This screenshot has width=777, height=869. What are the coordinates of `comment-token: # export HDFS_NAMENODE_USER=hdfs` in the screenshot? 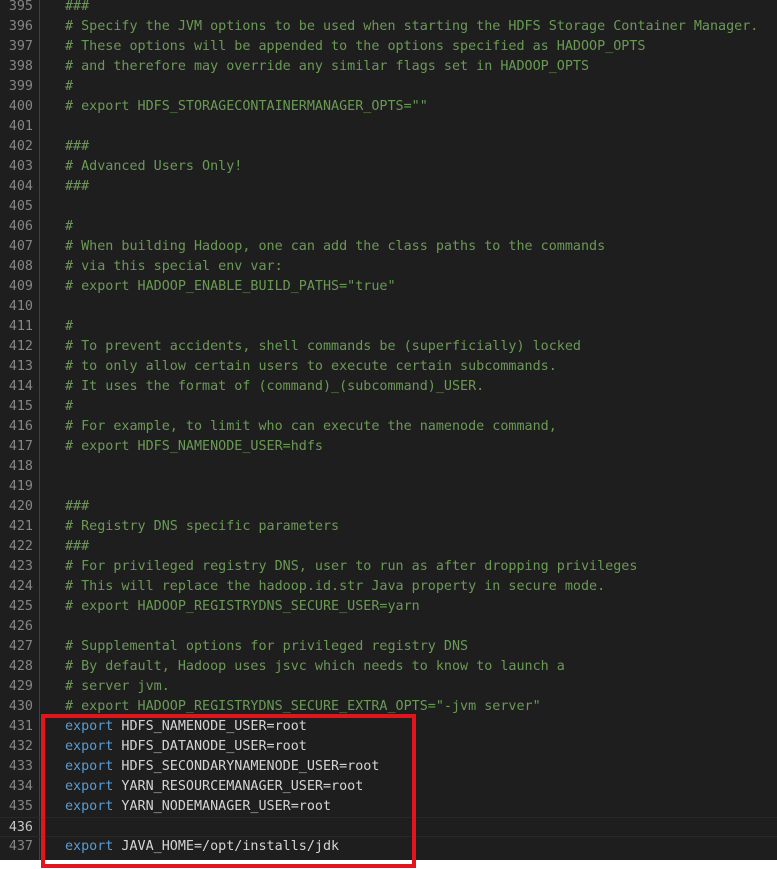 It's located at (194, 446).